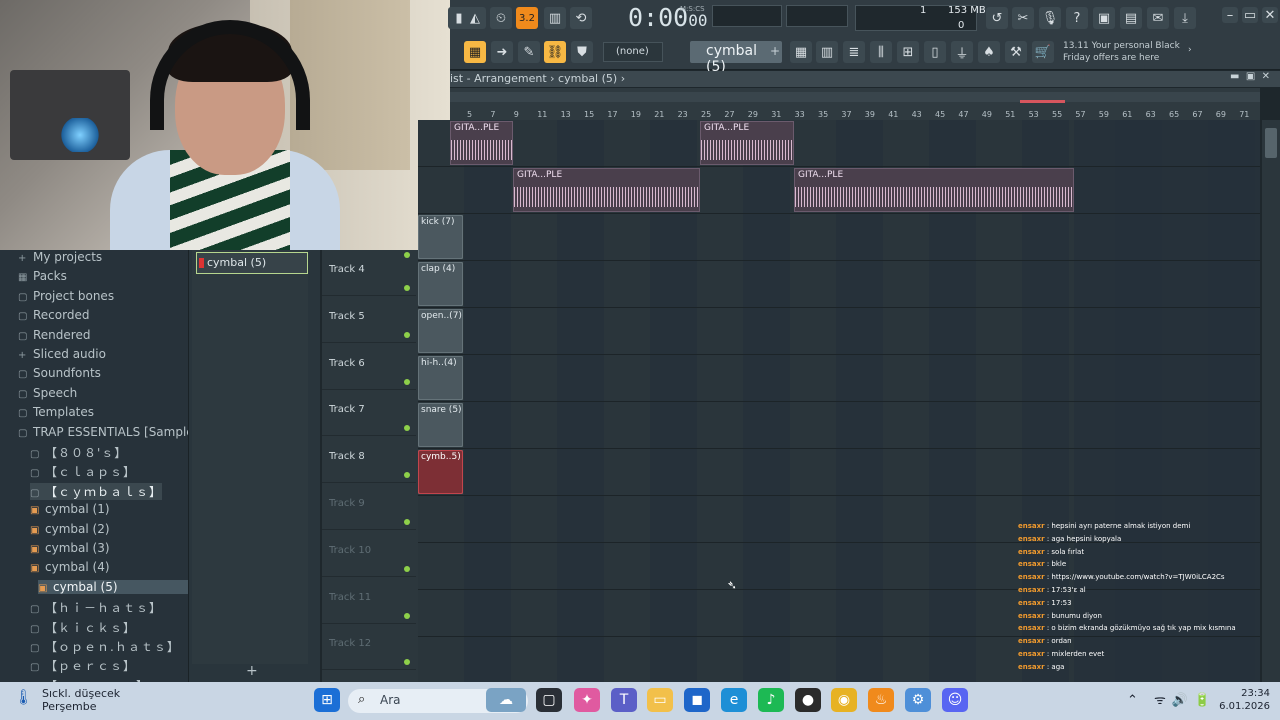 This screenshot has width=1280, height=720. Describe the element at coordinates (734, 700) in the screenshot. I see `edge-icon: e` at that location.